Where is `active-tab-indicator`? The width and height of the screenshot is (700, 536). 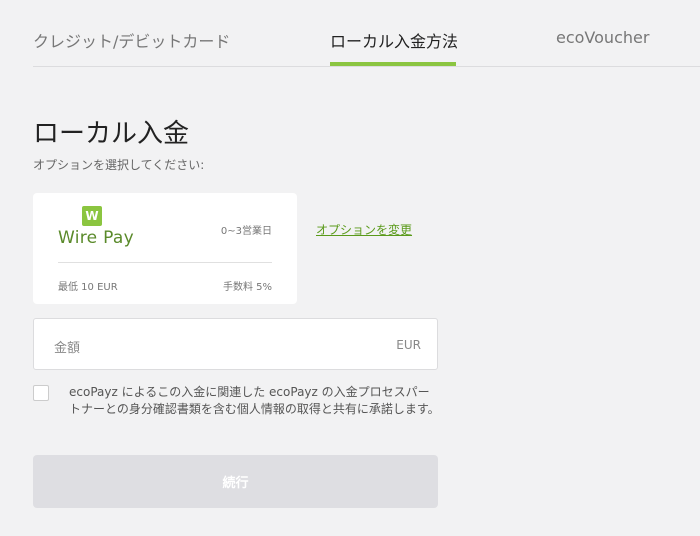 active-tab-indicator is located at coordinates (393, 64).